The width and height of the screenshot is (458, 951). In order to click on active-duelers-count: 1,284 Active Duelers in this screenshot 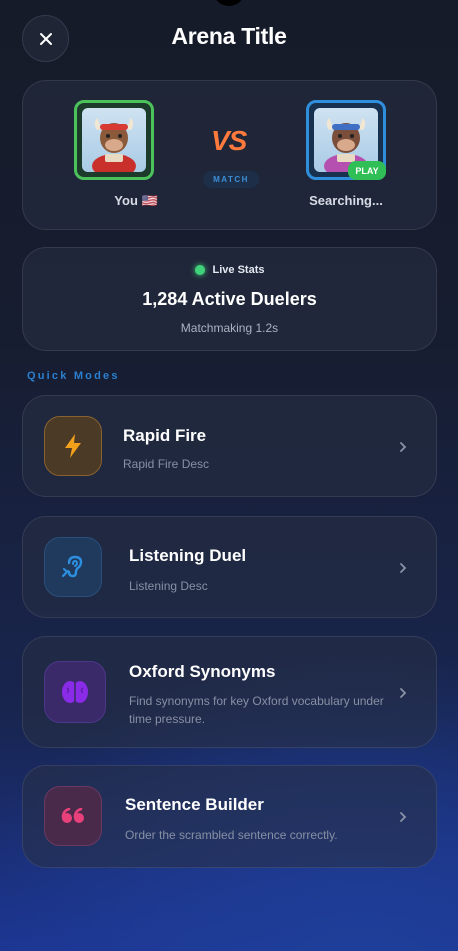, I will do `click(229, 299)`.